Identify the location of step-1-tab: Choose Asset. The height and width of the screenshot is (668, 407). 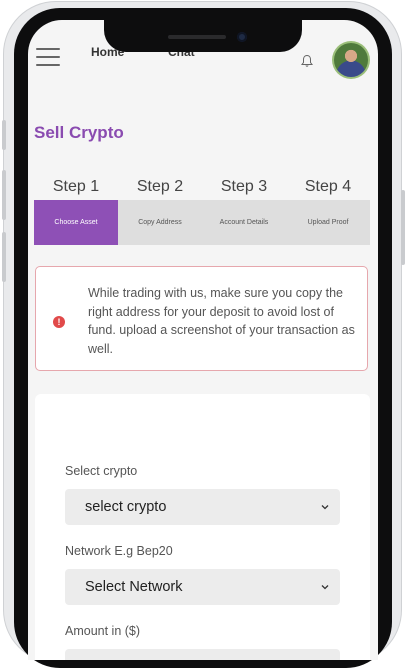
(76, 222).